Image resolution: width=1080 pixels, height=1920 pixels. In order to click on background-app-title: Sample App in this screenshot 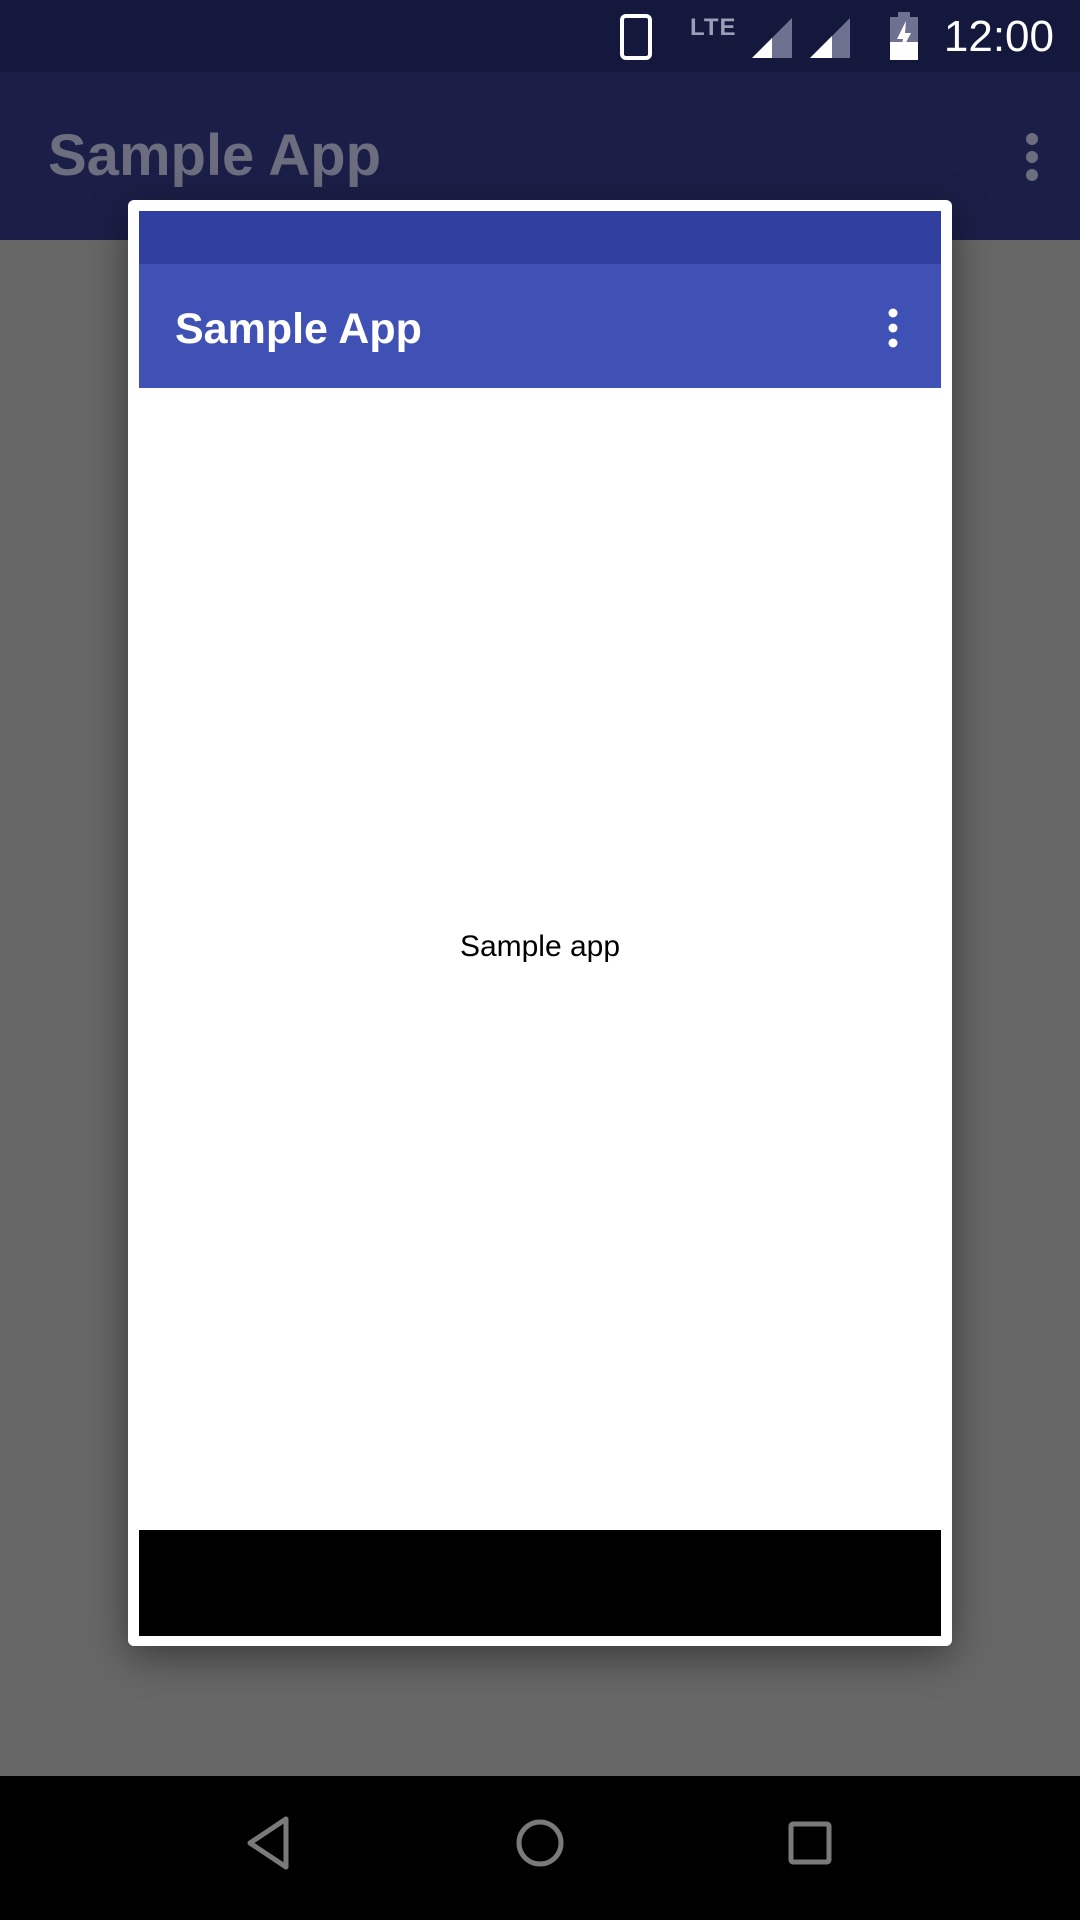, I will do `click(215, 155)`.